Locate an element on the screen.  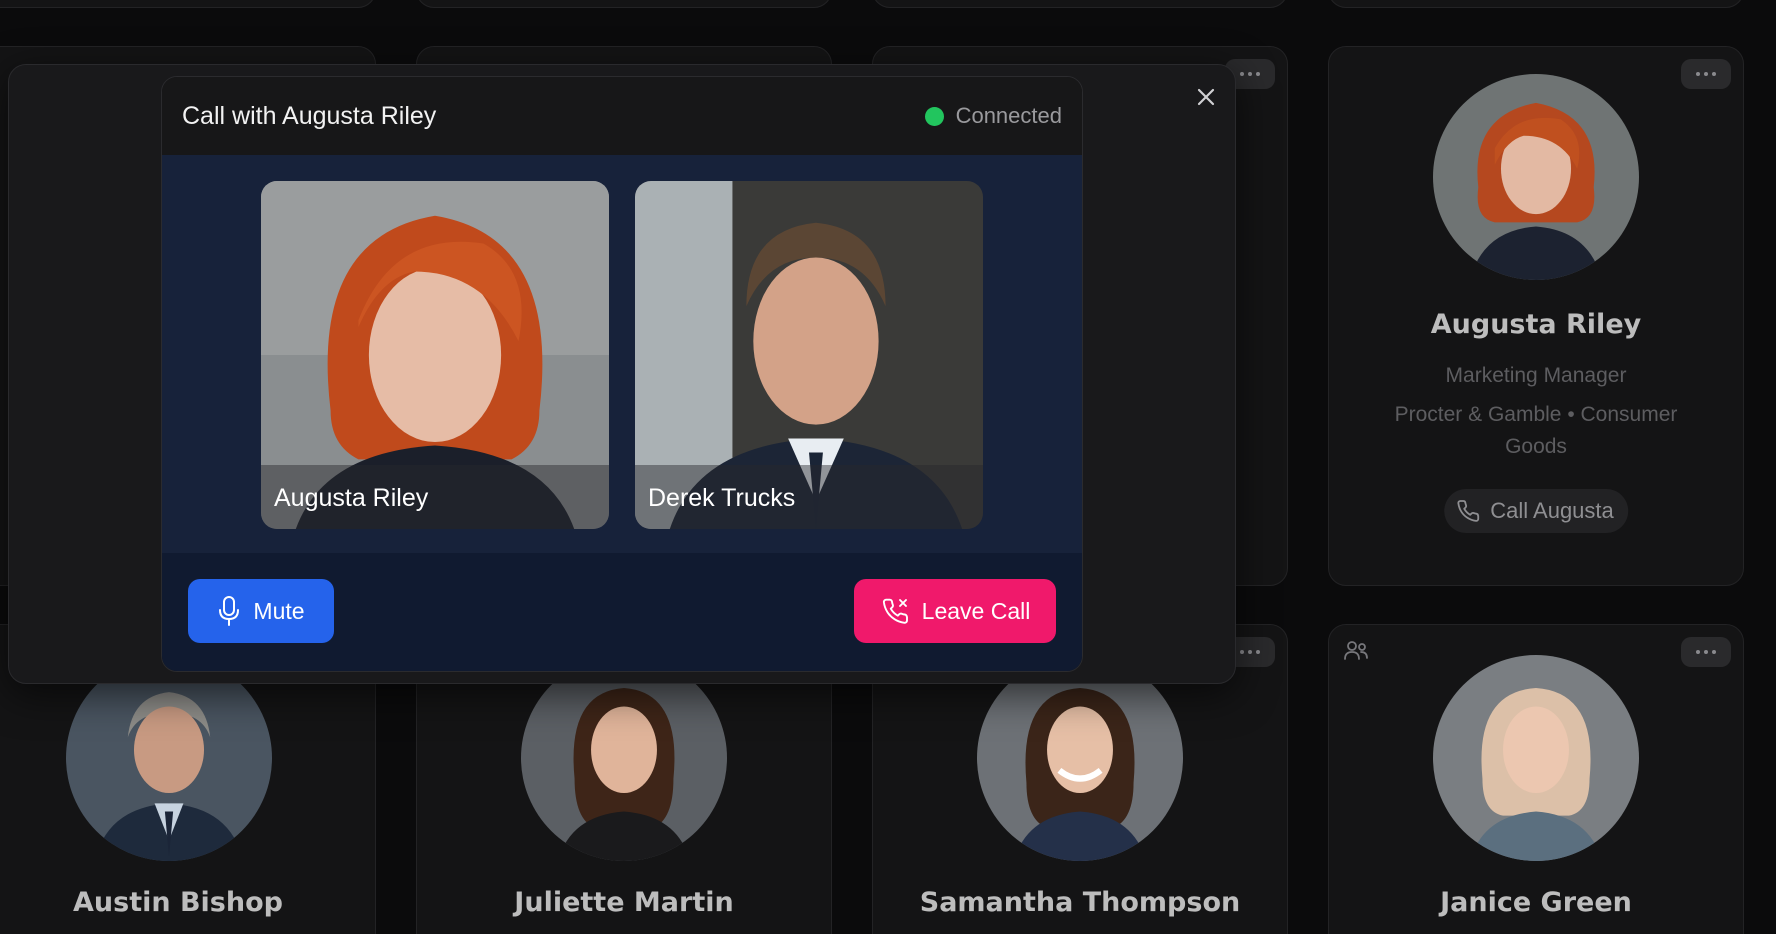
participant-name: Derek Trucks is located at coordinates (722, 498).